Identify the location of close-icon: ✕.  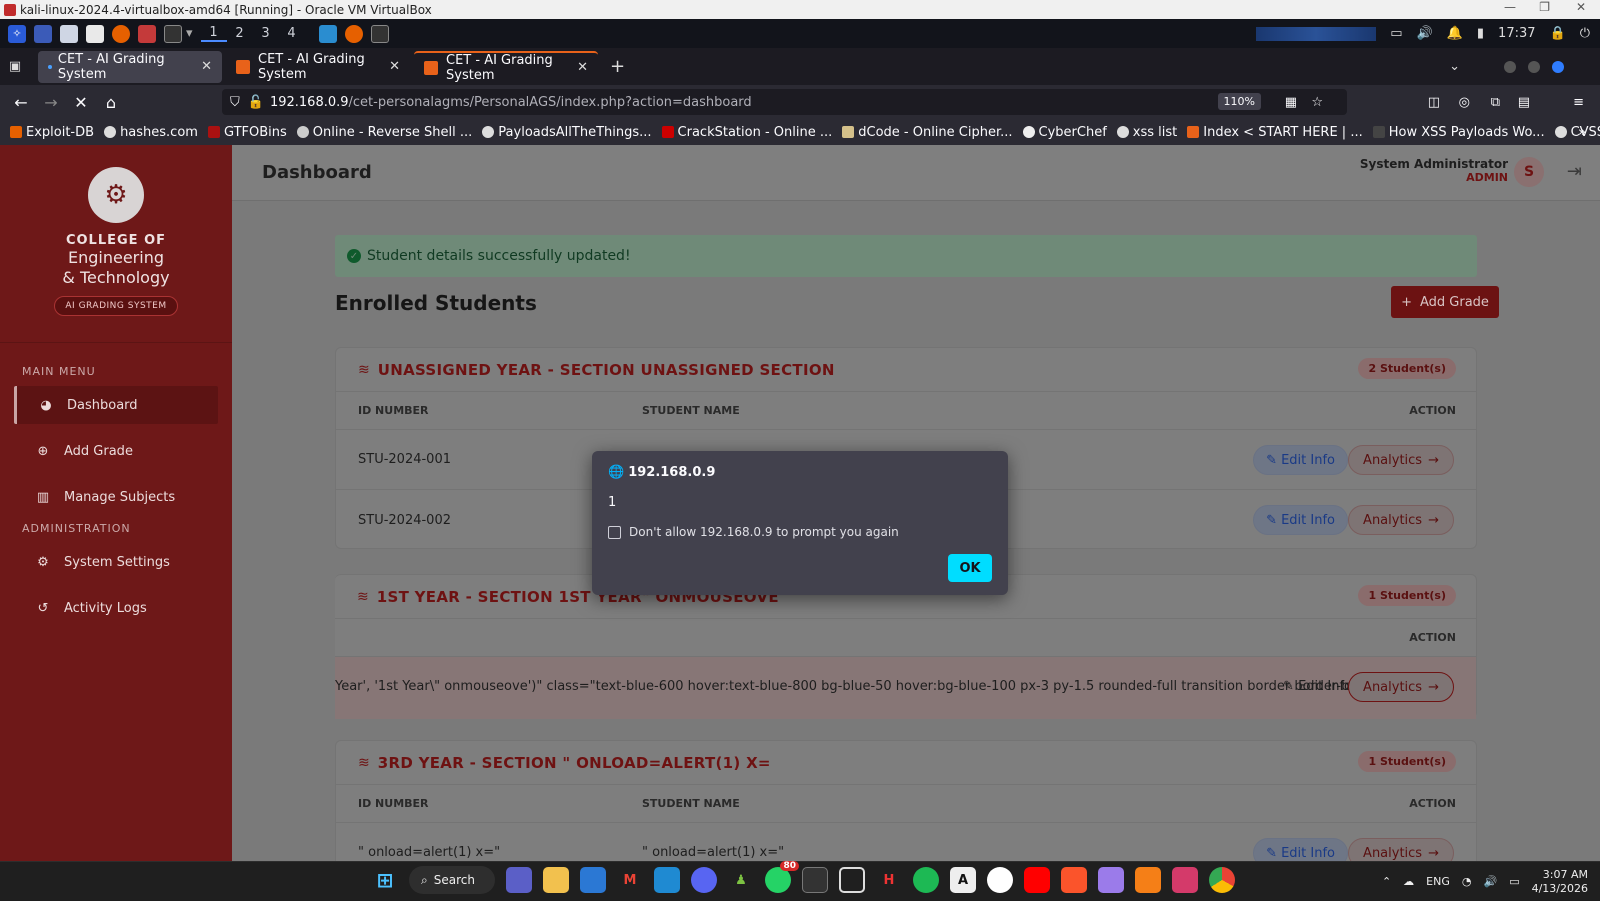
(1581, 7).